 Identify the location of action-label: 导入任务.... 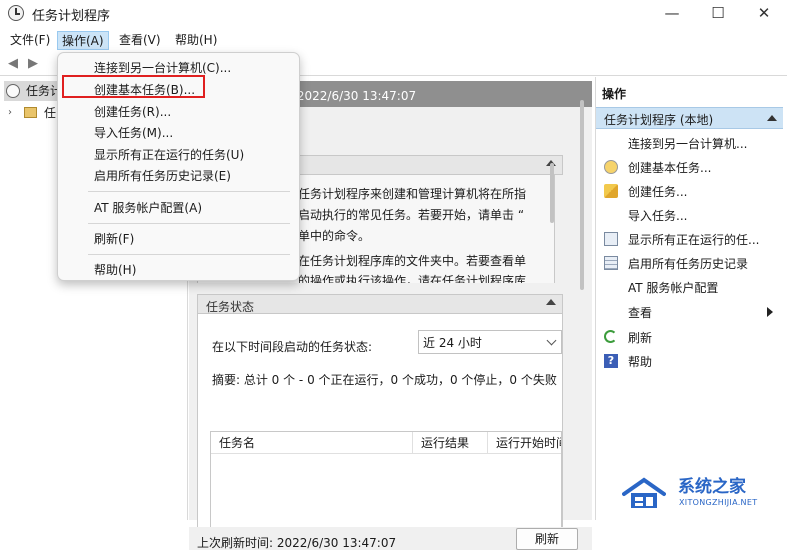
(658, 216).